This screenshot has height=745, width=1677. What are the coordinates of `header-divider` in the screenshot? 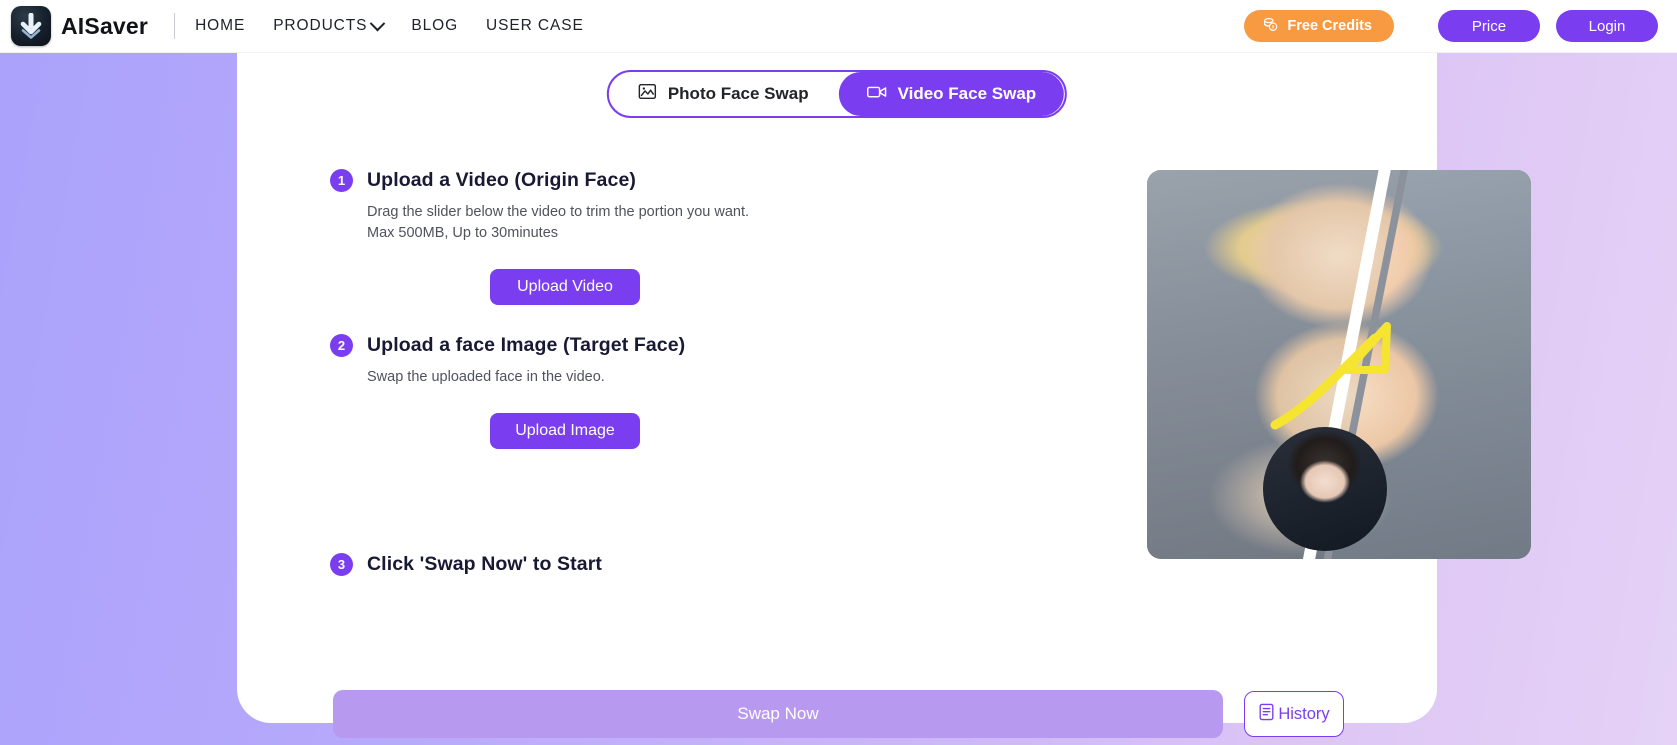 It's located at (175, 26).